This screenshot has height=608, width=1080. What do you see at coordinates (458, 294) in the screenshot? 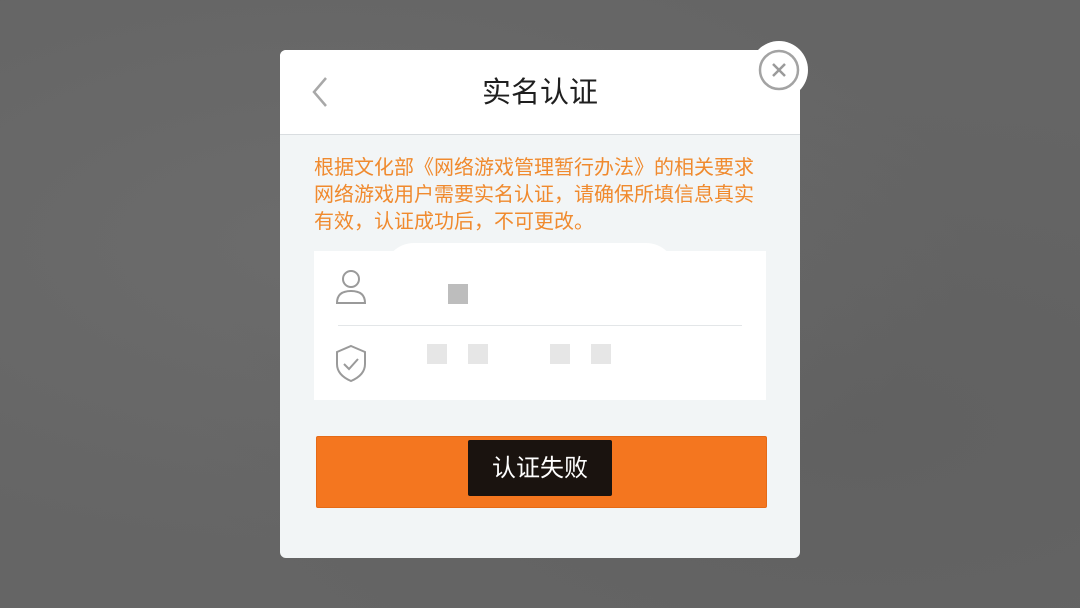
I see `name-redacted-block` at bounding box center [458, 294].